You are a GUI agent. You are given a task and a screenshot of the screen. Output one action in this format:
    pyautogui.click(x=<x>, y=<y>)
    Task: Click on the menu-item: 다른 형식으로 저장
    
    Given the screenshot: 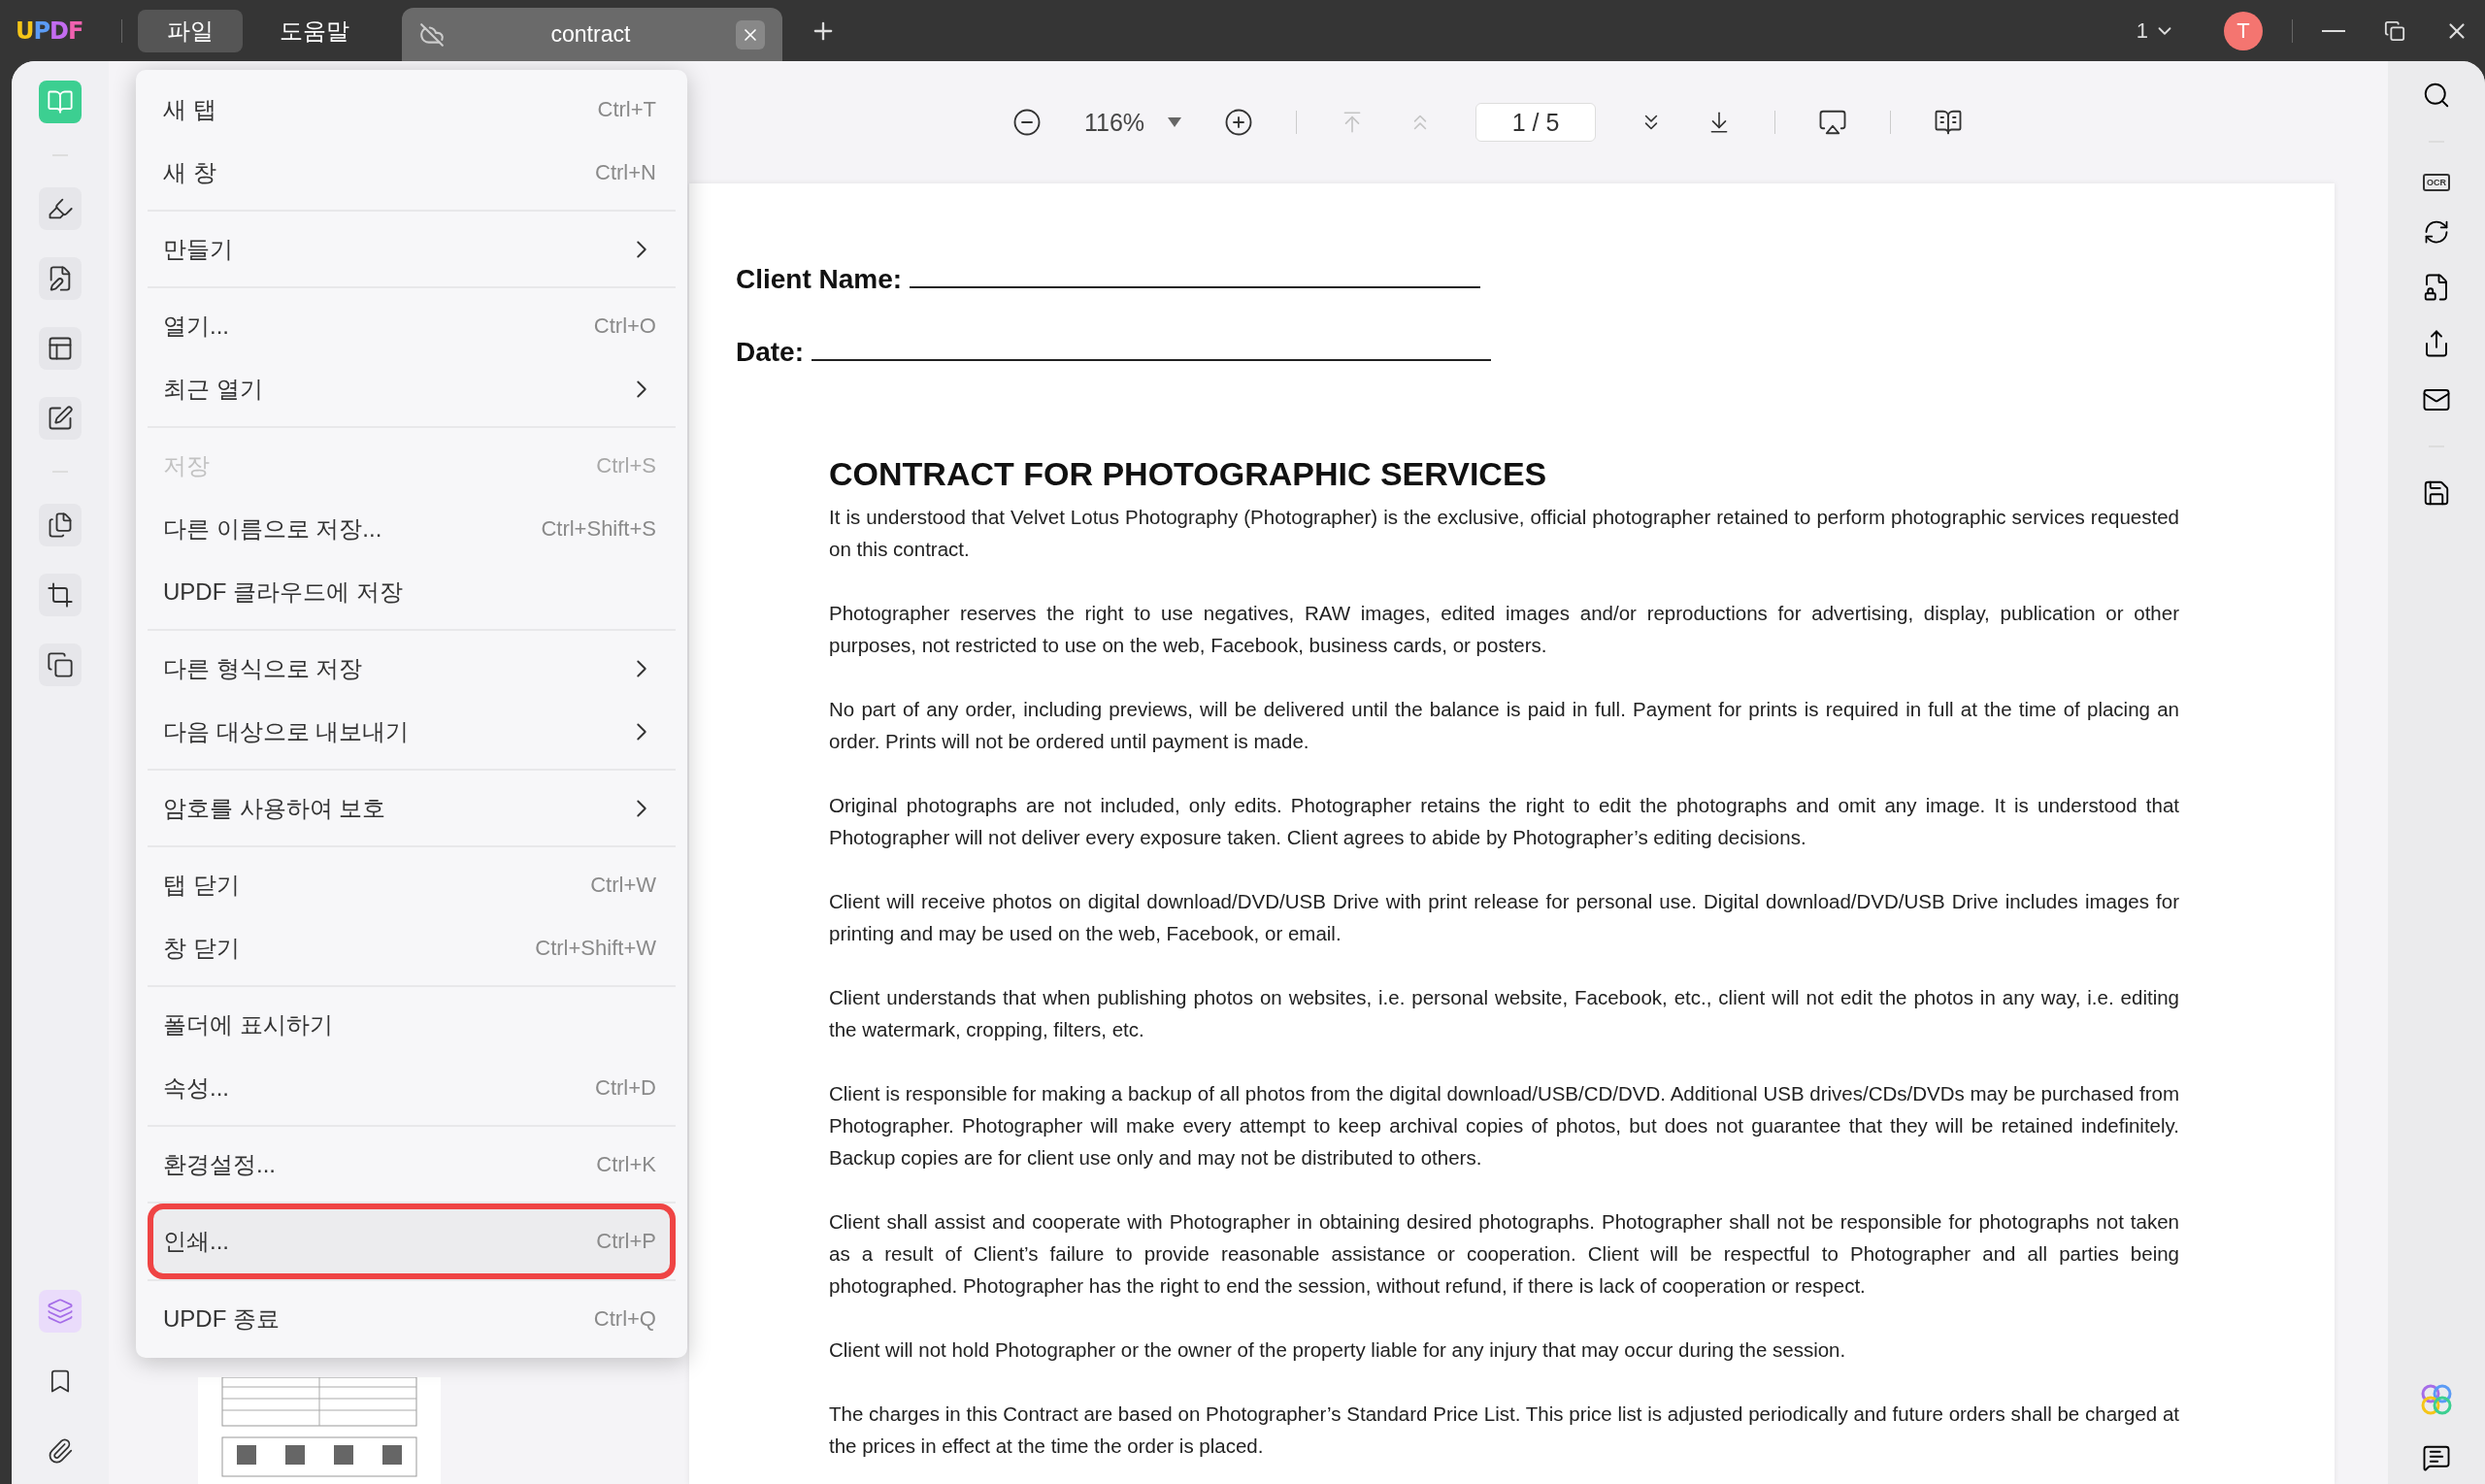 What is the action you would take?
    pyautogui.click(x=412, y=668)
    